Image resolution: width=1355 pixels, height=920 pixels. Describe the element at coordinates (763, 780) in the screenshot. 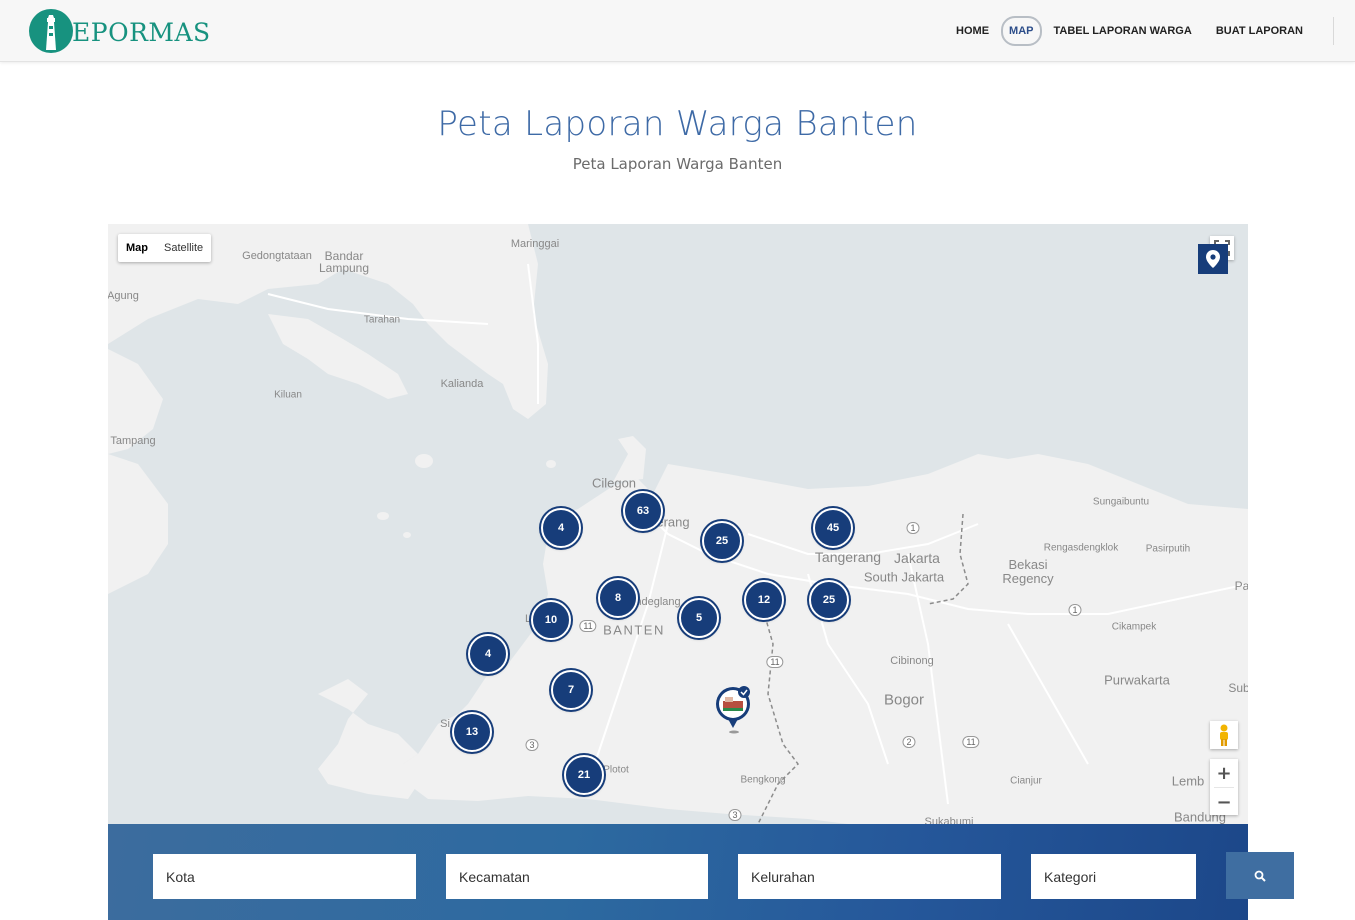

I see `place-bengkong: Bengkong` at that location.